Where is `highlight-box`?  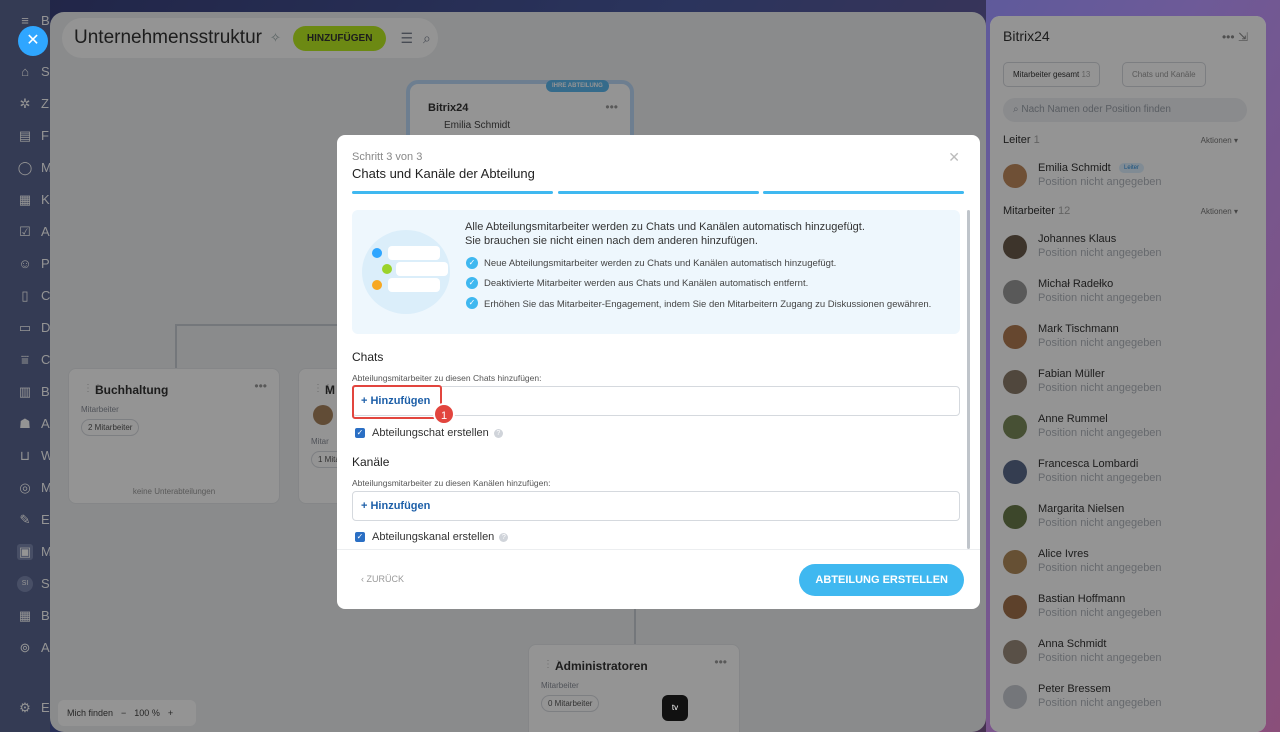 highlight-box is located at coordinates (397, 402).